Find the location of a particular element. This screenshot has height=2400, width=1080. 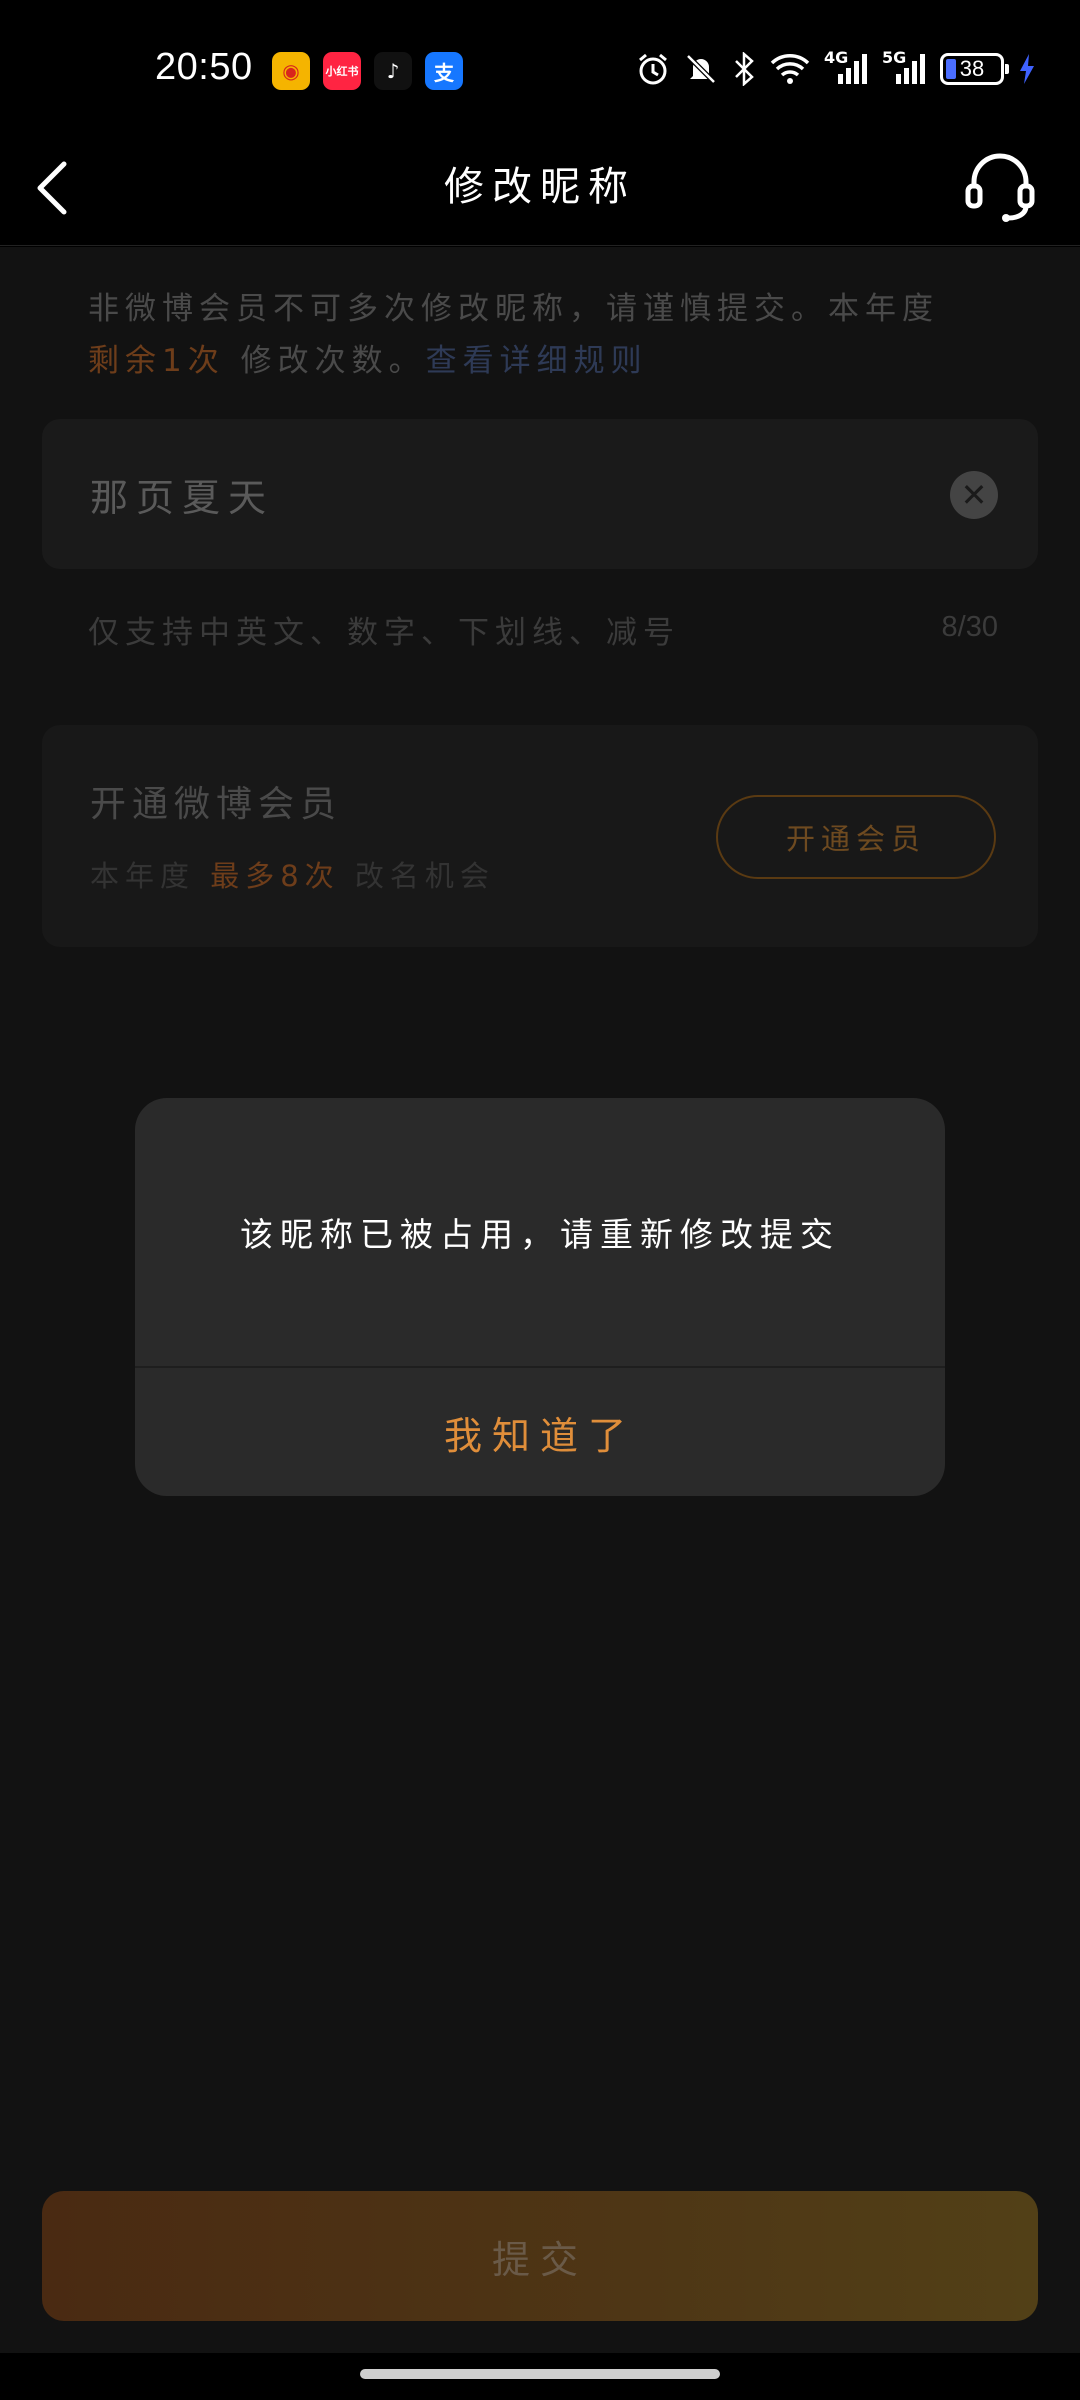

tiktok-icon: ♪ is located at coordinates (393, 71).